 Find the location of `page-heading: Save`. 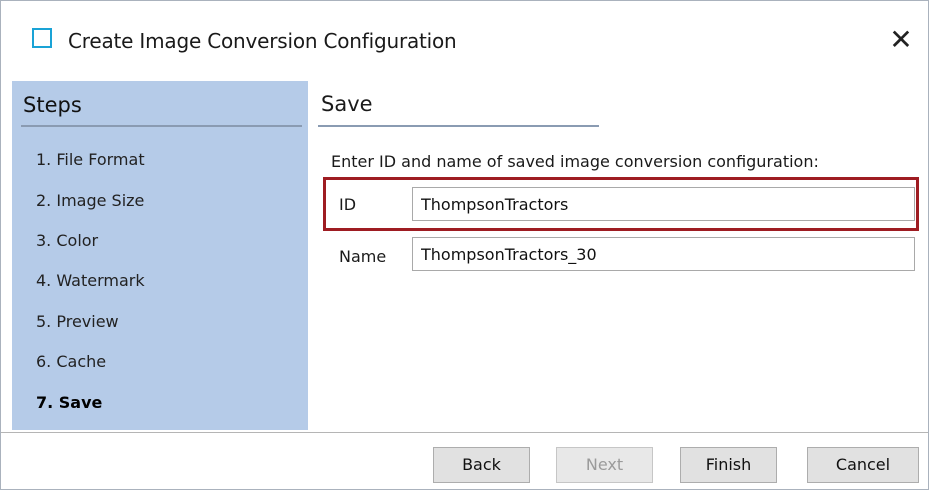

page-heading: Save is located at coordinates (347, 104).